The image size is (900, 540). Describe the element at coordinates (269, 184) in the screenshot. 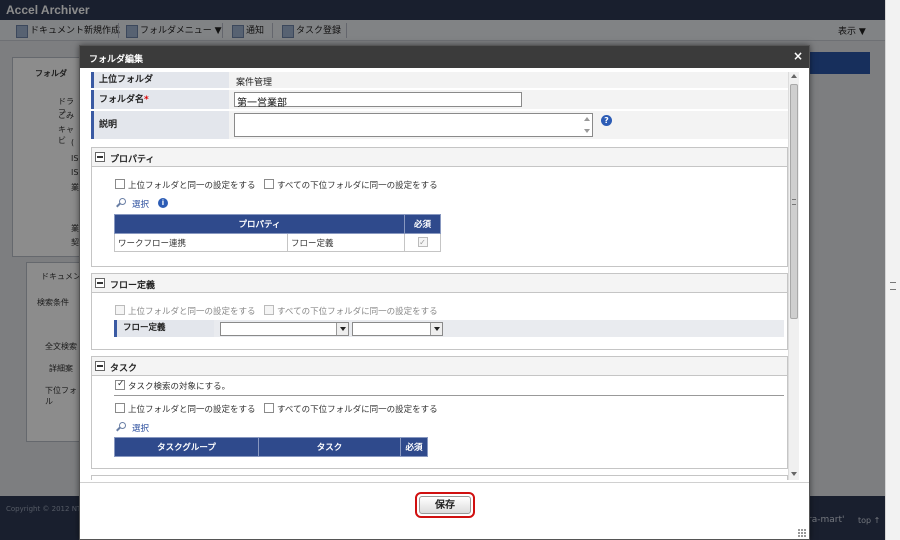

I see `property-apply-children-checkbox` at that location.